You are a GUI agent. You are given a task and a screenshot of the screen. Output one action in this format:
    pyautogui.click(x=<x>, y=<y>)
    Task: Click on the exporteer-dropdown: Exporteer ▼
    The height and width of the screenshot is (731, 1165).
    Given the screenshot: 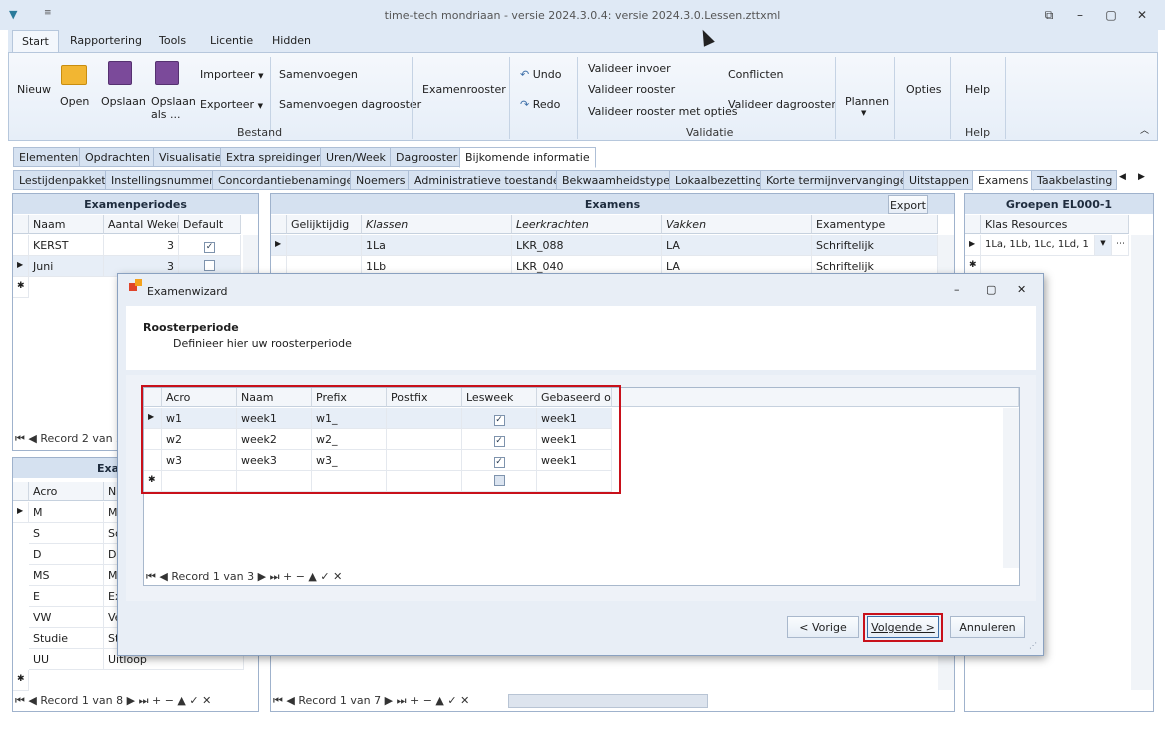 What is the action you would take?
    pyautogui.click(x=231, y=104)
    